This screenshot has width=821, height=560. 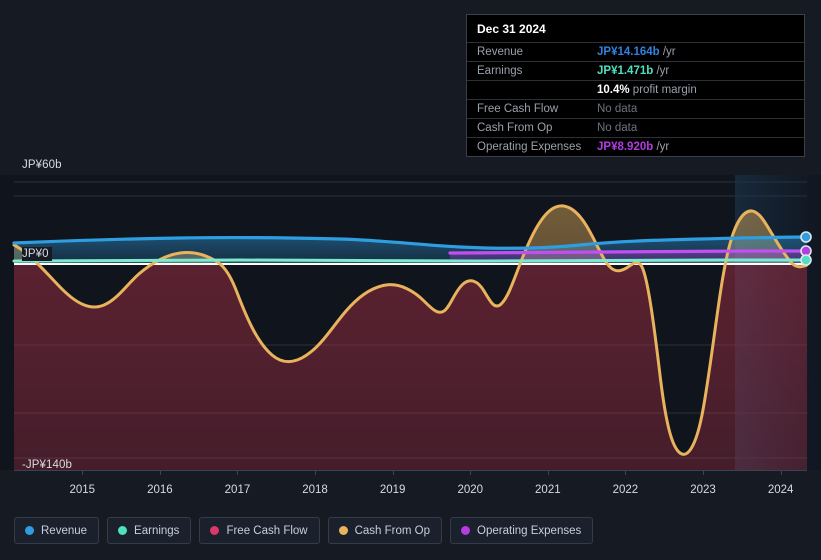 I want to click on tooltip-row-label: Revenue, so click(x=500, y=52).